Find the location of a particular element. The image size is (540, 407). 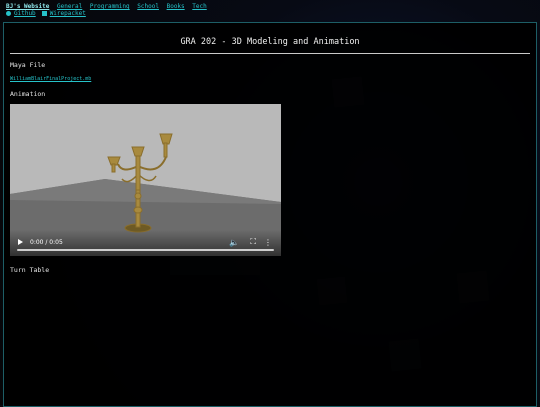

site-brand-link: BJ's Website is located at coordinates (27, 6).